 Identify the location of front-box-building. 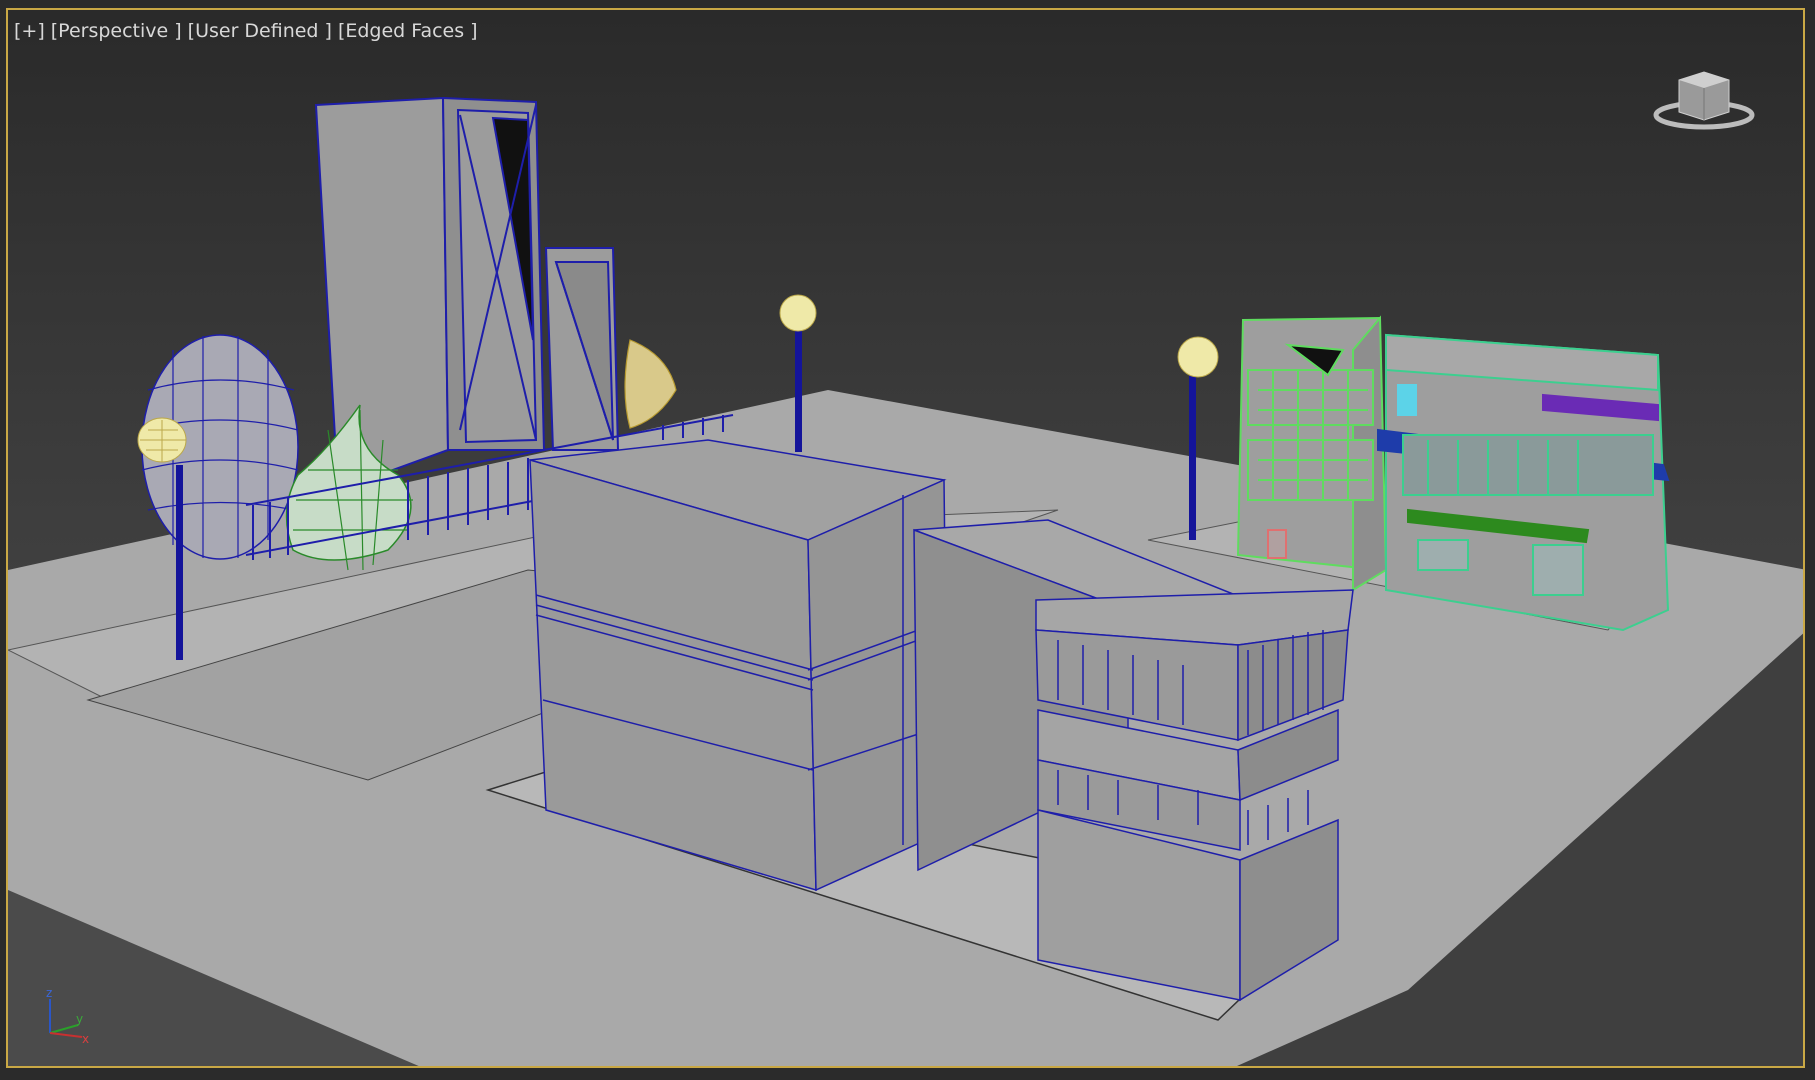
(739, 665).